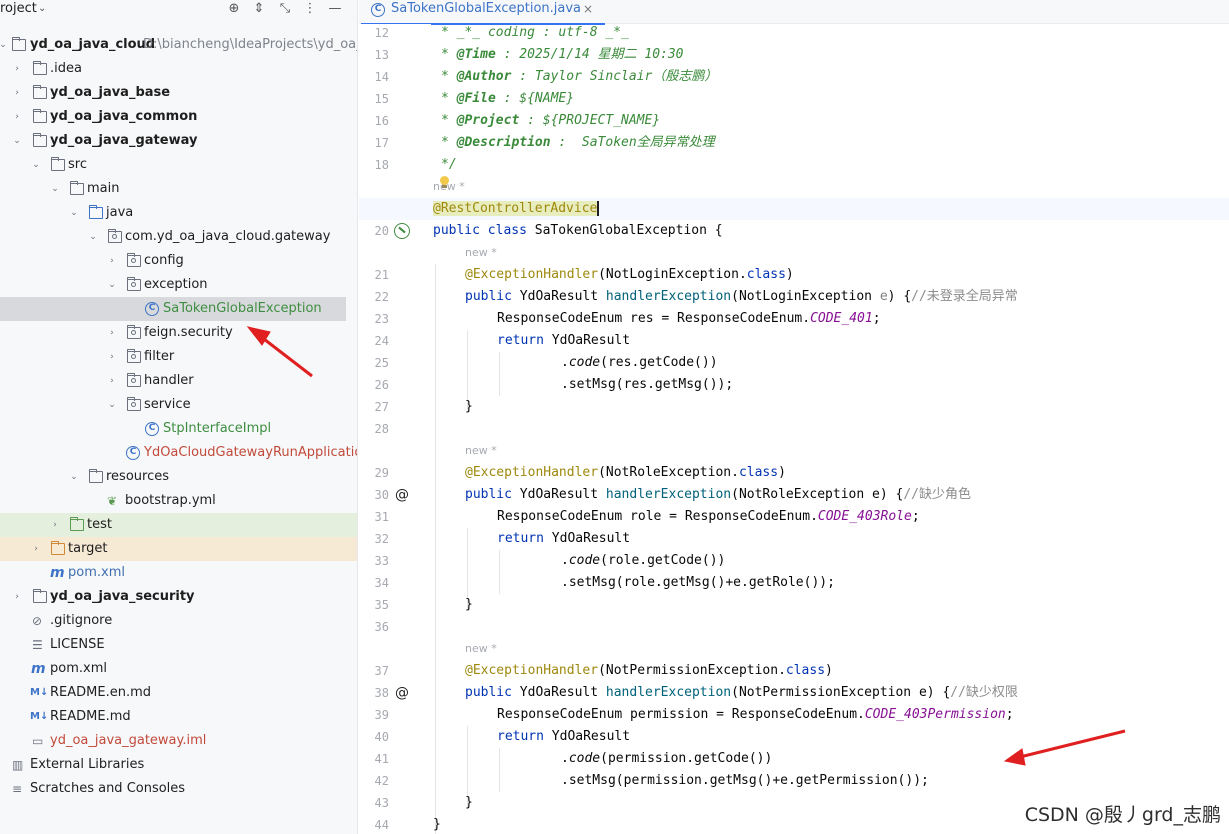  Describe the element at coordinates (112, 501) in the screenshot. I see `yaml-file-icon: ❦` at that location.